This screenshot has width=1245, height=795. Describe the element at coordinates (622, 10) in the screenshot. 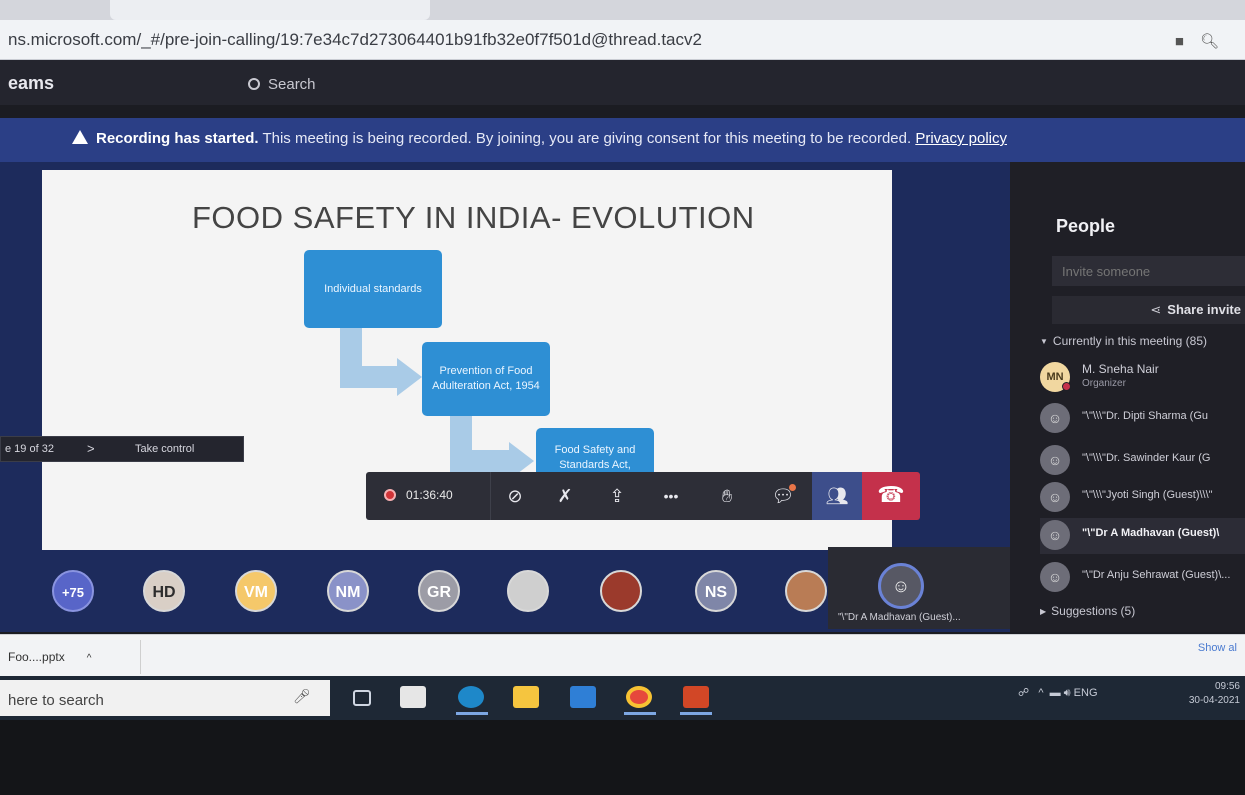

I see `browser-tab-strip` at that location.